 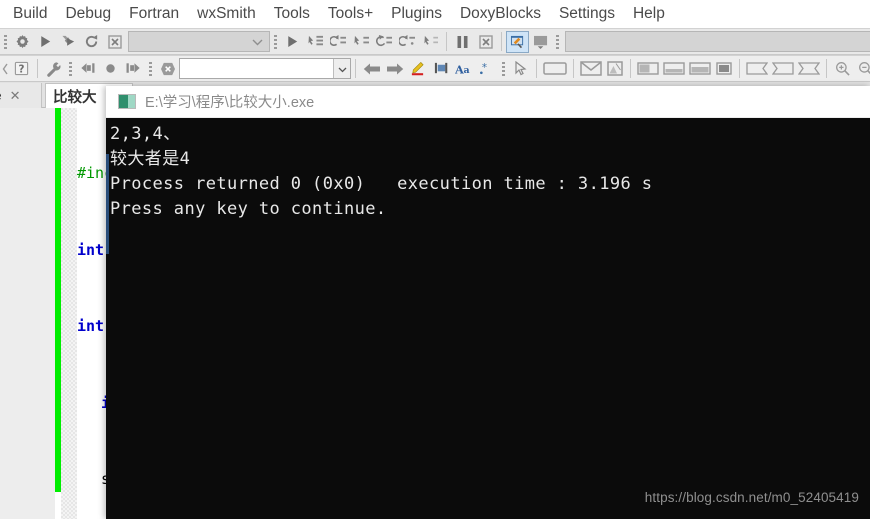 What do you see at coordinates (21, 69) in the screenshot?
I see `help-button: ?` at bounding box center [21, 69].